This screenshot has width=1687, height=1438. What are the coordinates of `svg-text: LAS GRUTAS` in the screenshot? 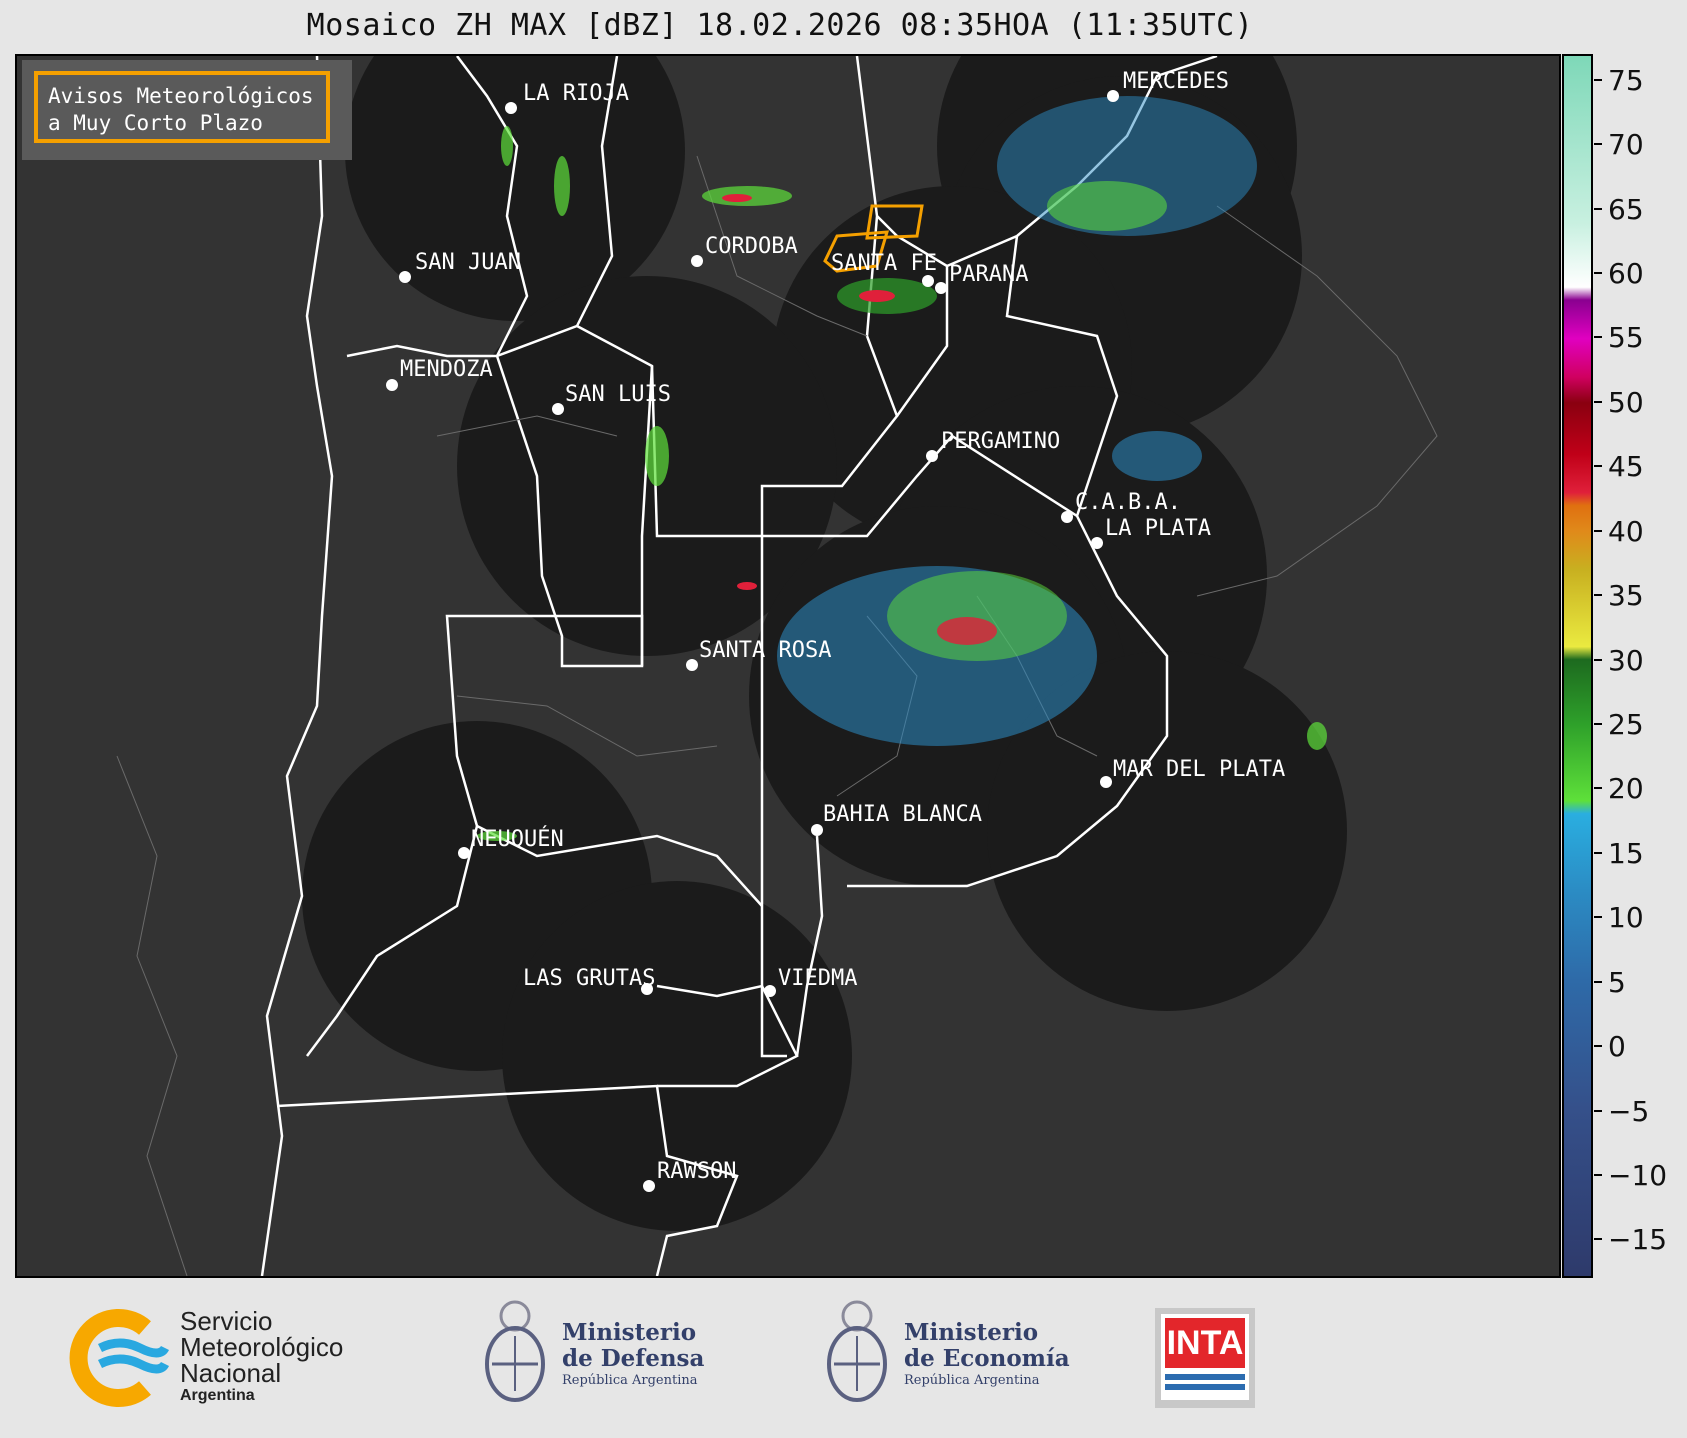 It's located at (589, 978).